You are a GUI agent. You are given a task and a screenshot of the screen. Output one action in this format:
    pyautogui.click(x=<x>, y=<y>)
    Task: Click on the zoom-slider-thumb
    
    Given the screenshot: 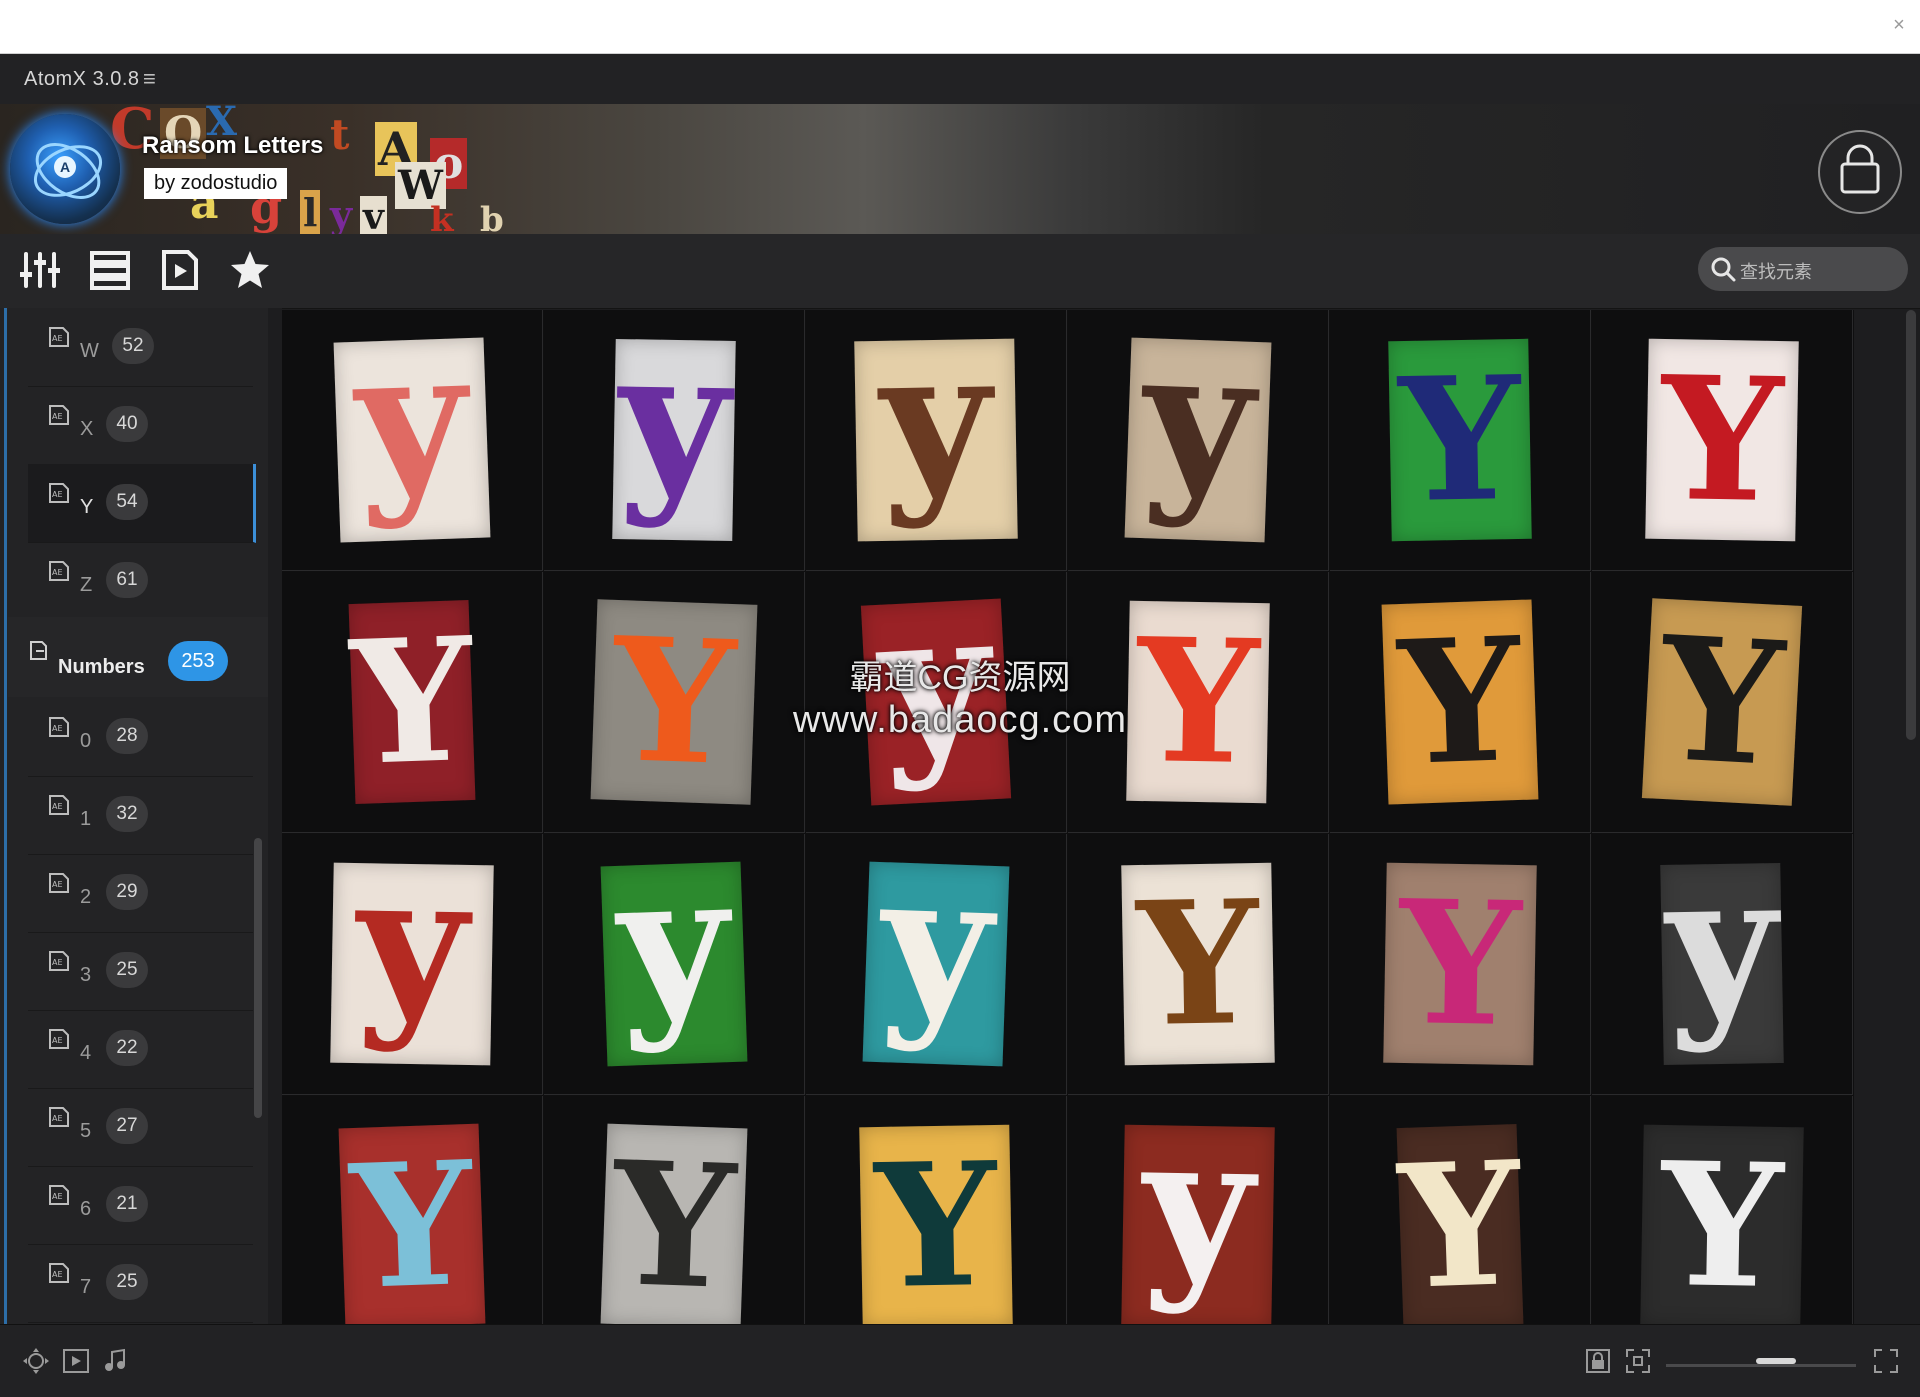 What is the action you would take?
    pyautogui.click(x=1776, y=1361)
    